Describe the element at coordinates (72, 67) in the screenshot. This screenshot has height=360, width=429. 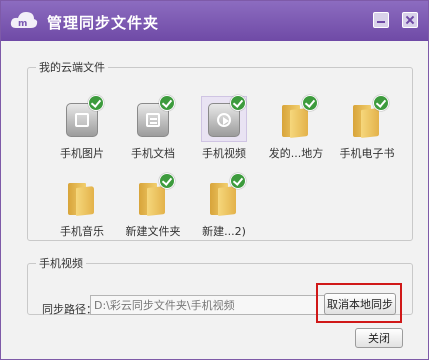
I see `cloud-files-legend: 我的云端文件` at that location.